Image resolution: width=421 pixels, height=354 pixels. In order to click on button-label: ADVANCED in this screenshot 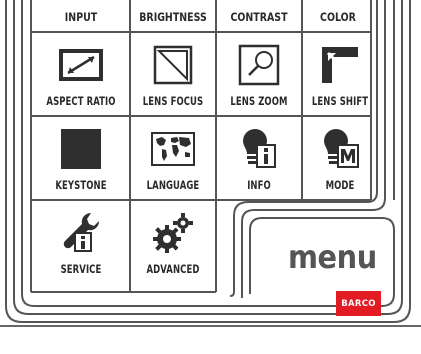, I will do `click(173, 269)`.